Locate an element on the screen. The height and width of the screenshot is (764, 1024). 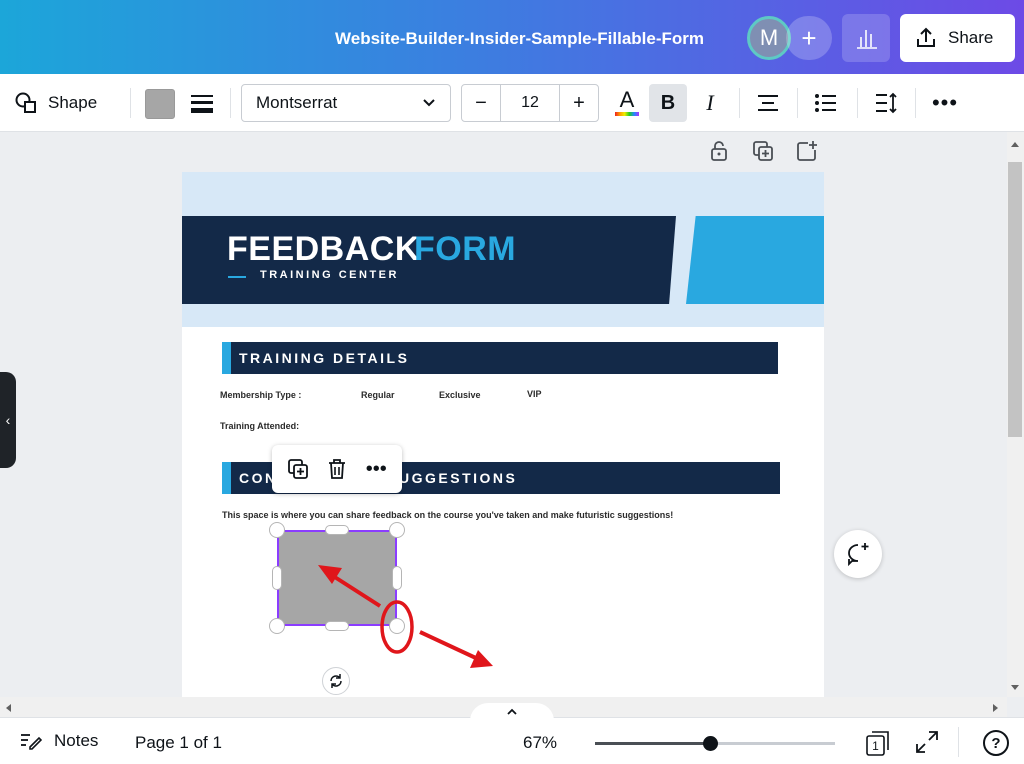
notes-label: Notes is located at coordinates (76, 740).